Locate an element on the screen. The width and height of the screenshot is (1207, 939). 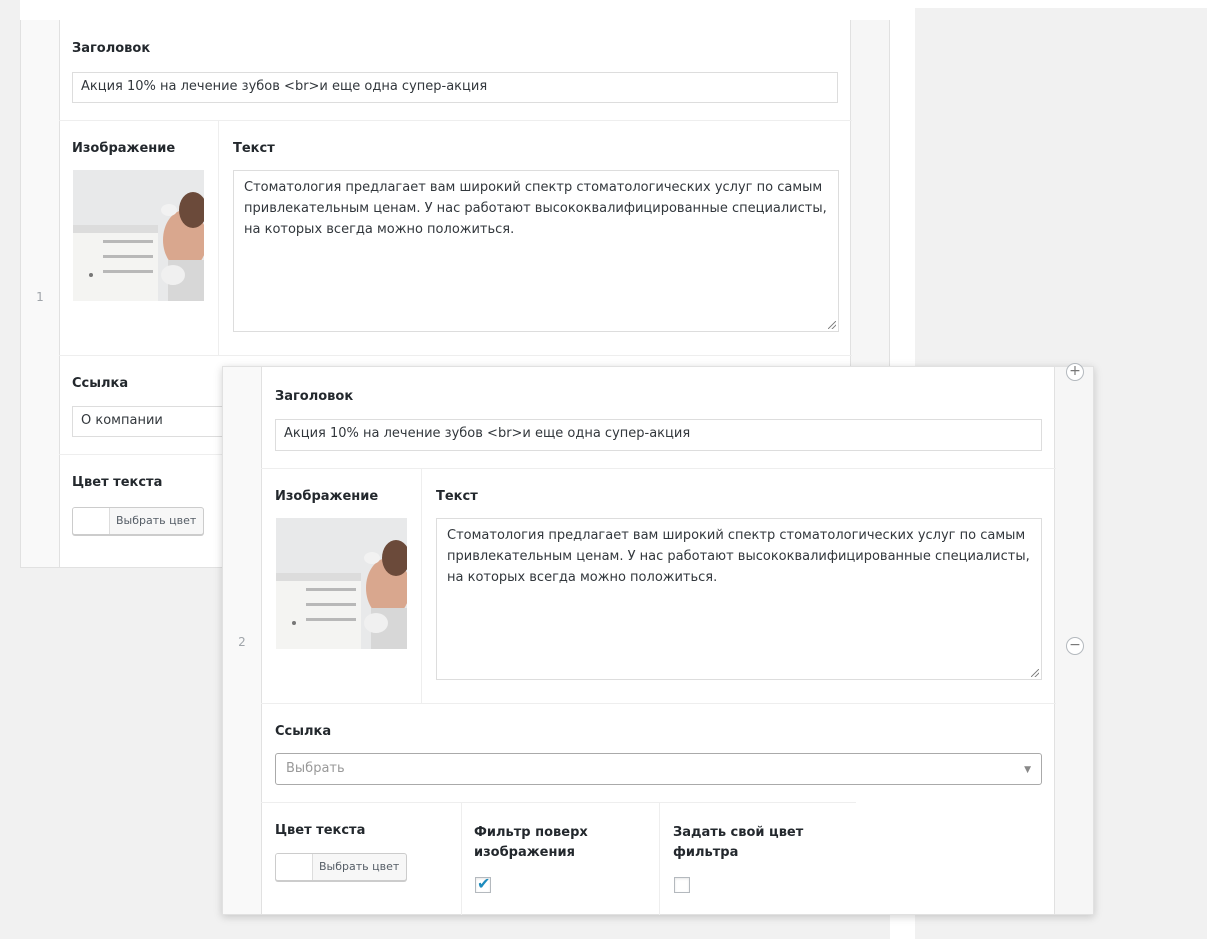
filter-label: Фильтр поверх изображения is located at coordinates (531, 842).